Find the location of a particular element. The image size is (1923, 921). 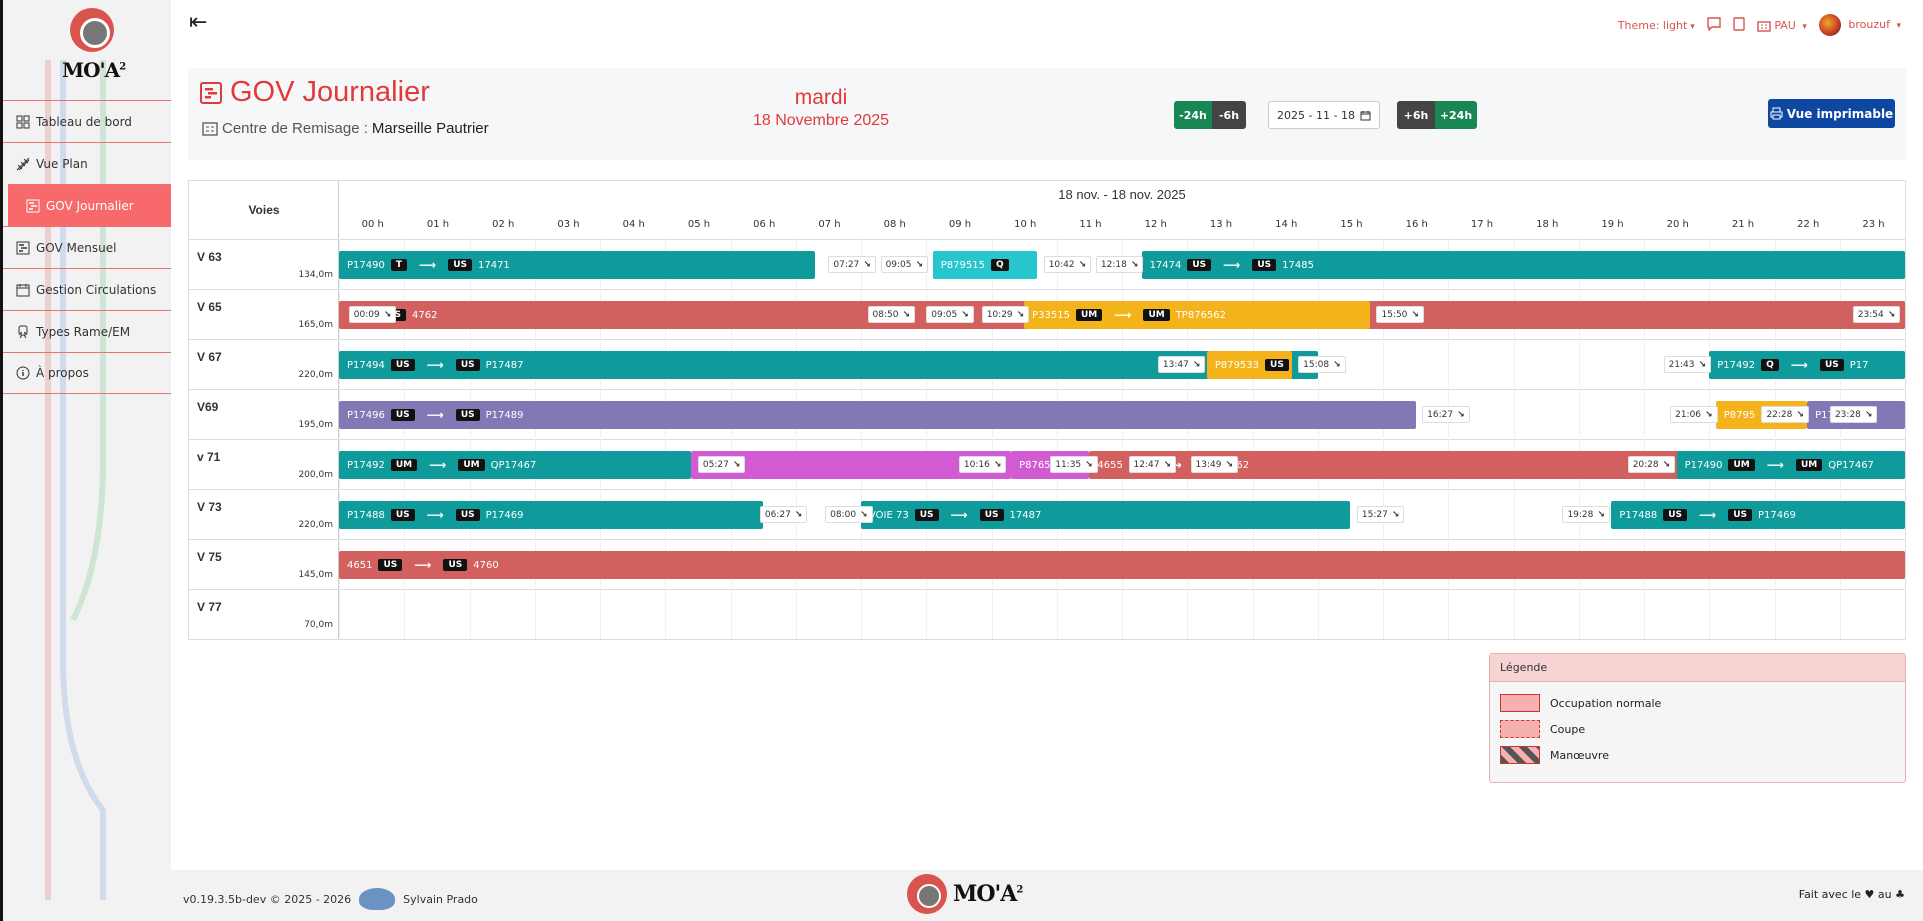

time-label: 15:08 ↘ is located at coordinates (1322, 364).